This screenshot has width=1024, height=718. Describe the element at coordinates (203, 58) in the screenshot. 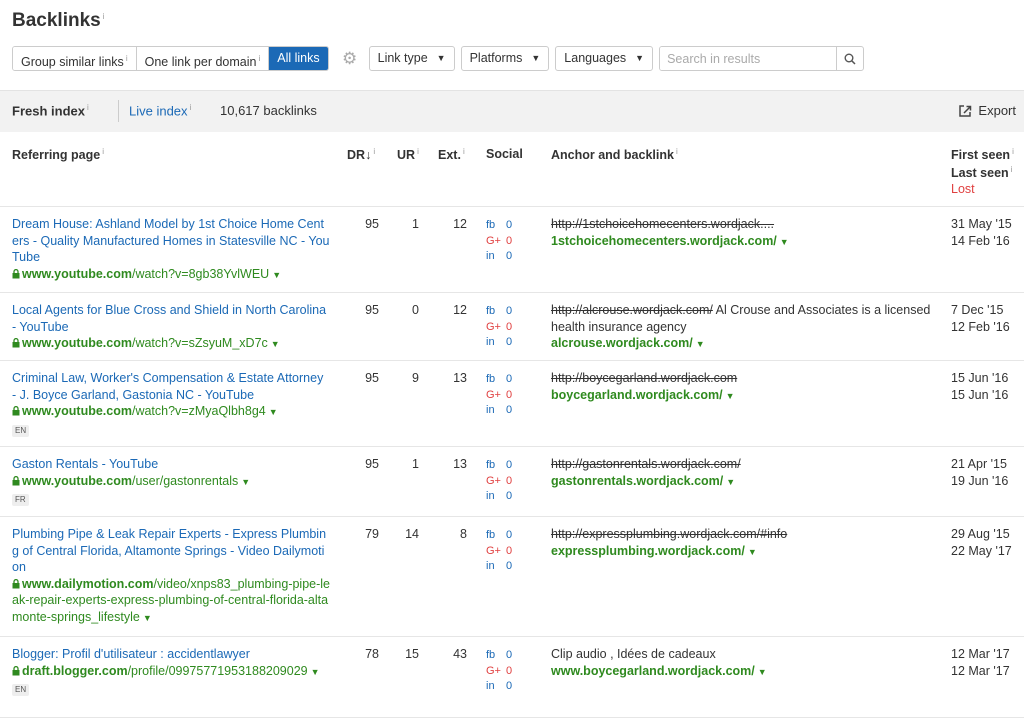

I see `one-link-per-domain-button: One link per domain i` at that location.